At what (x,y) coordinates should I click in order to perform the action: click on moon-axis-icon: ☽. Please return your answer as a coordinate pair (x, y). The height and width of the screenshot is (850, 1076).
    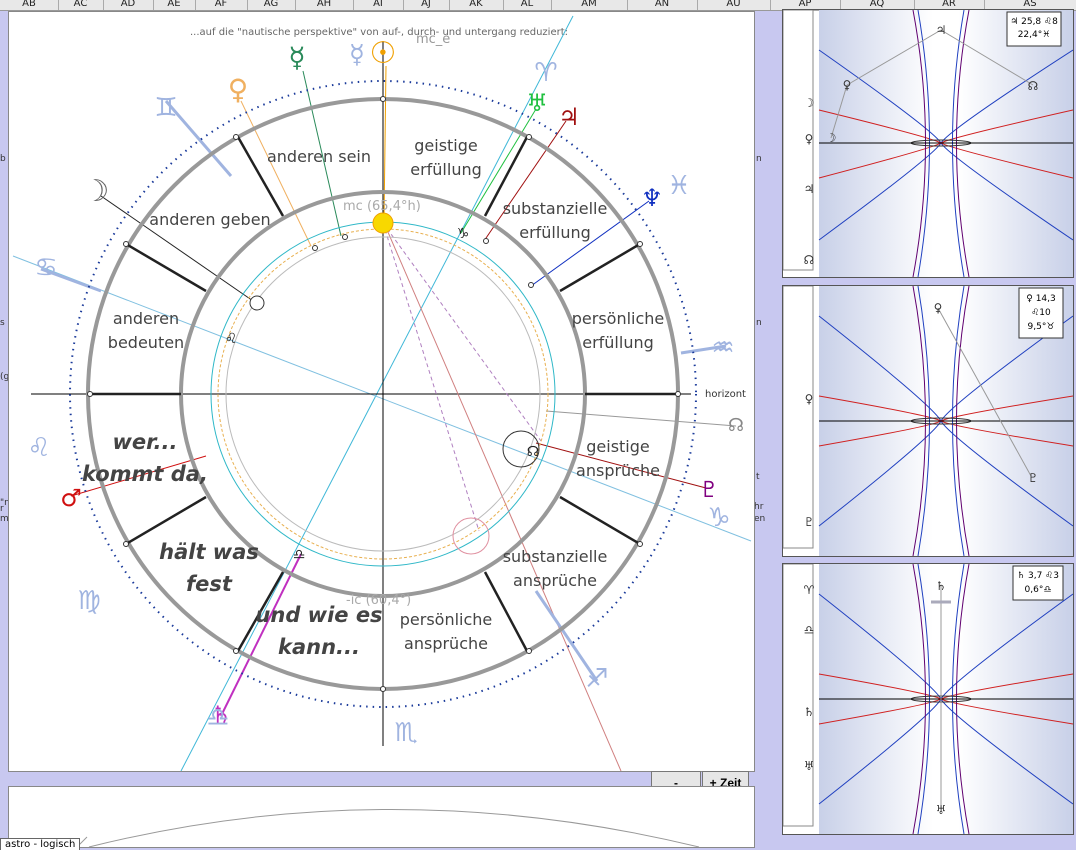
    Looking at the image, I should click on (809, 103).